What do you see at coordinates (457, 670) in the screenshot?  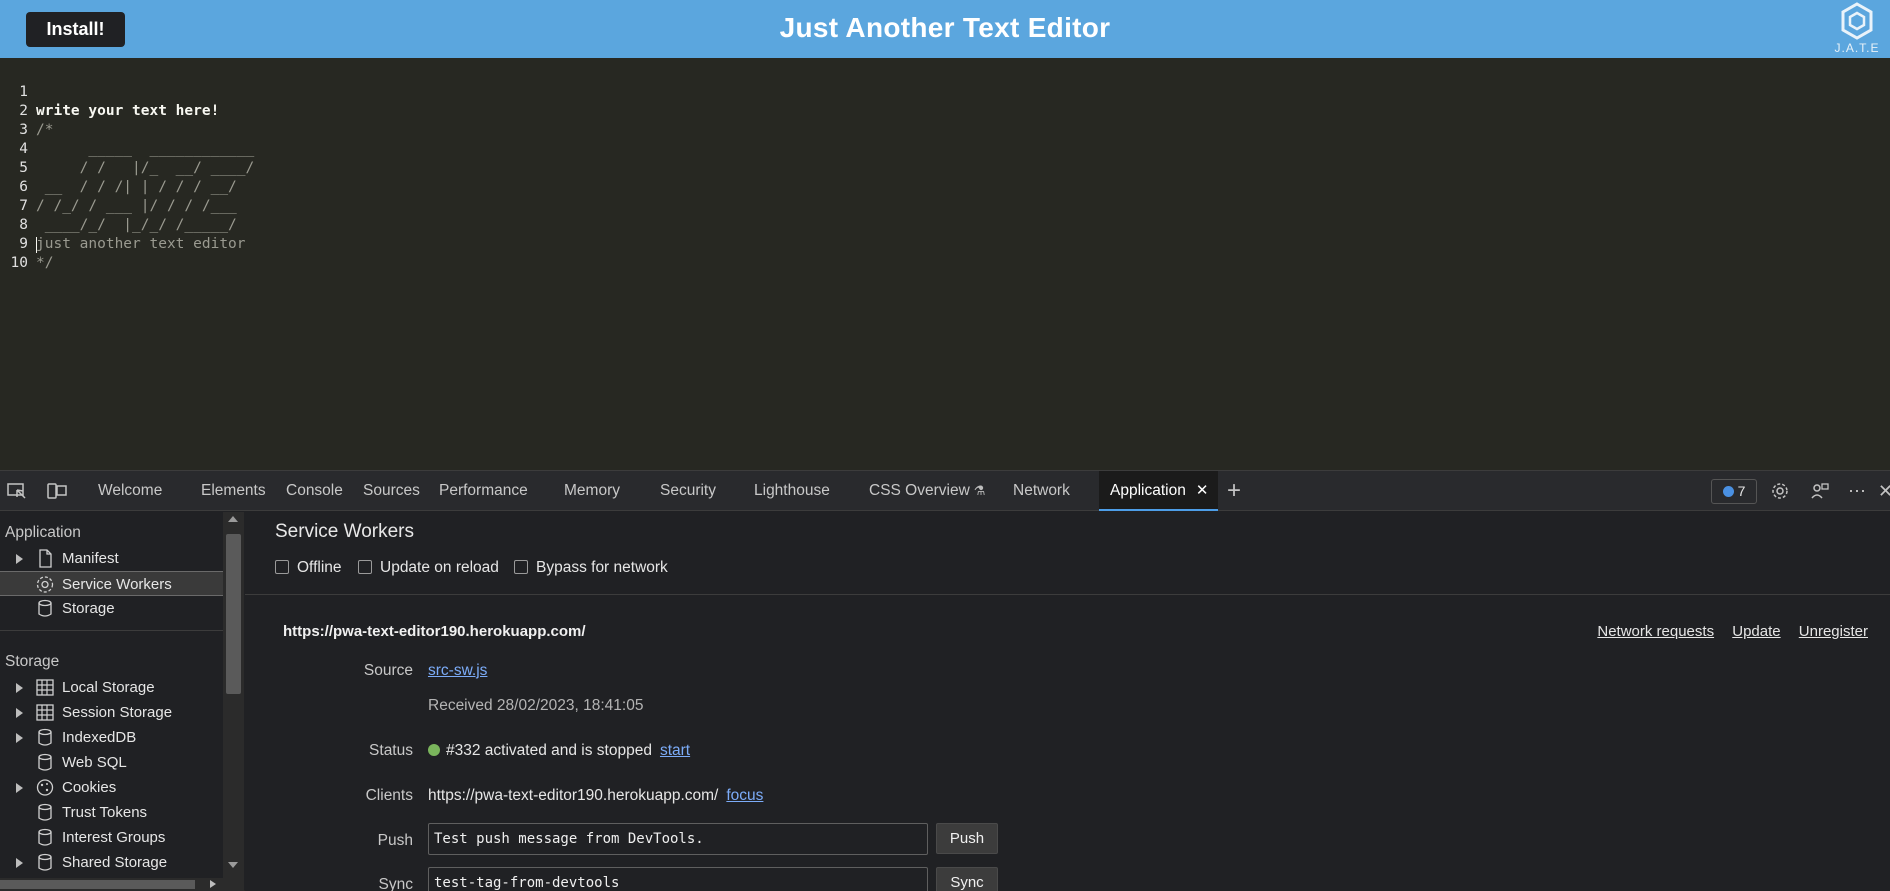 I see `source-file-link: src-sw.js` at bounding box center [457, 670].